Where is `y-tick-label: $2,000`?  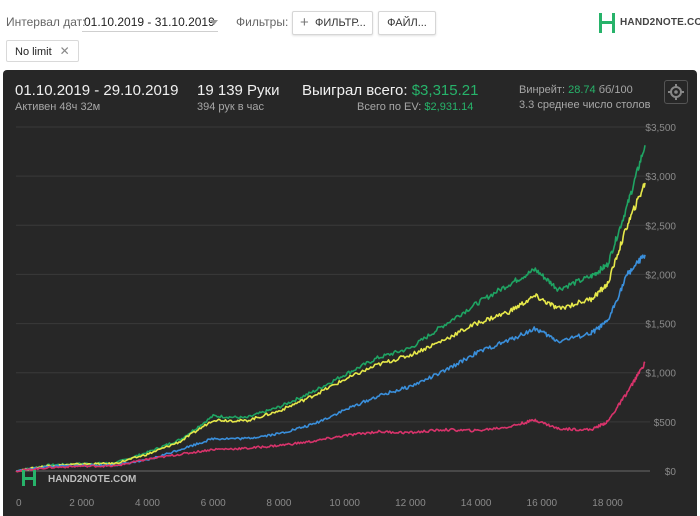 y-tick-label: $2,000 is located at coordinates (660, 275).